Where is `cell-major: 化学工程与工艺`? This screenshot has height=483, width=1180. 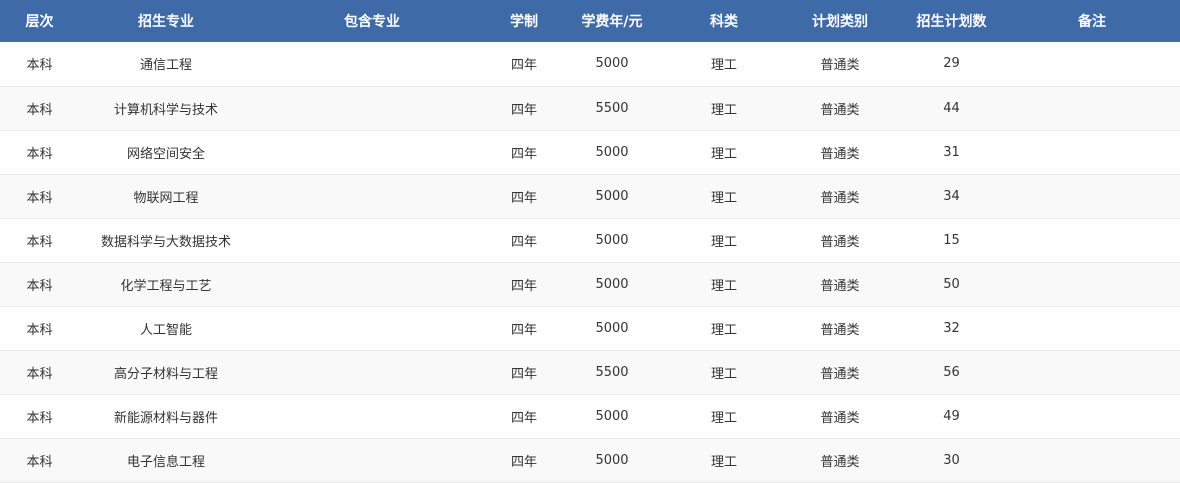 cell-major: 化学工程与工艺 is located at coordinates (166, 286).